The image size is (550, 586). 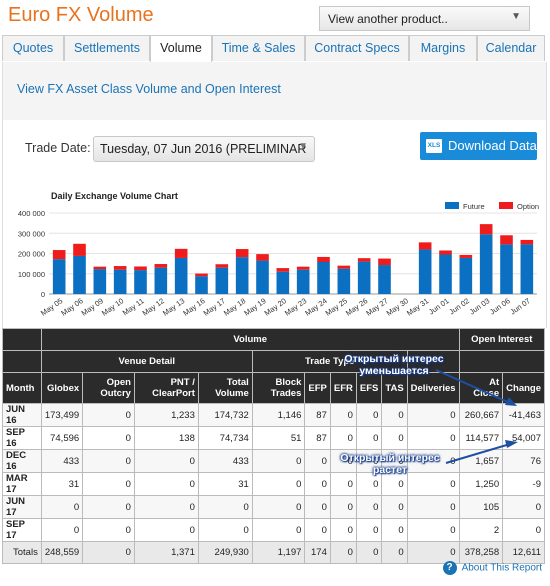 I want to click on x-tick-label: May 12, so click(x=153, y=306).